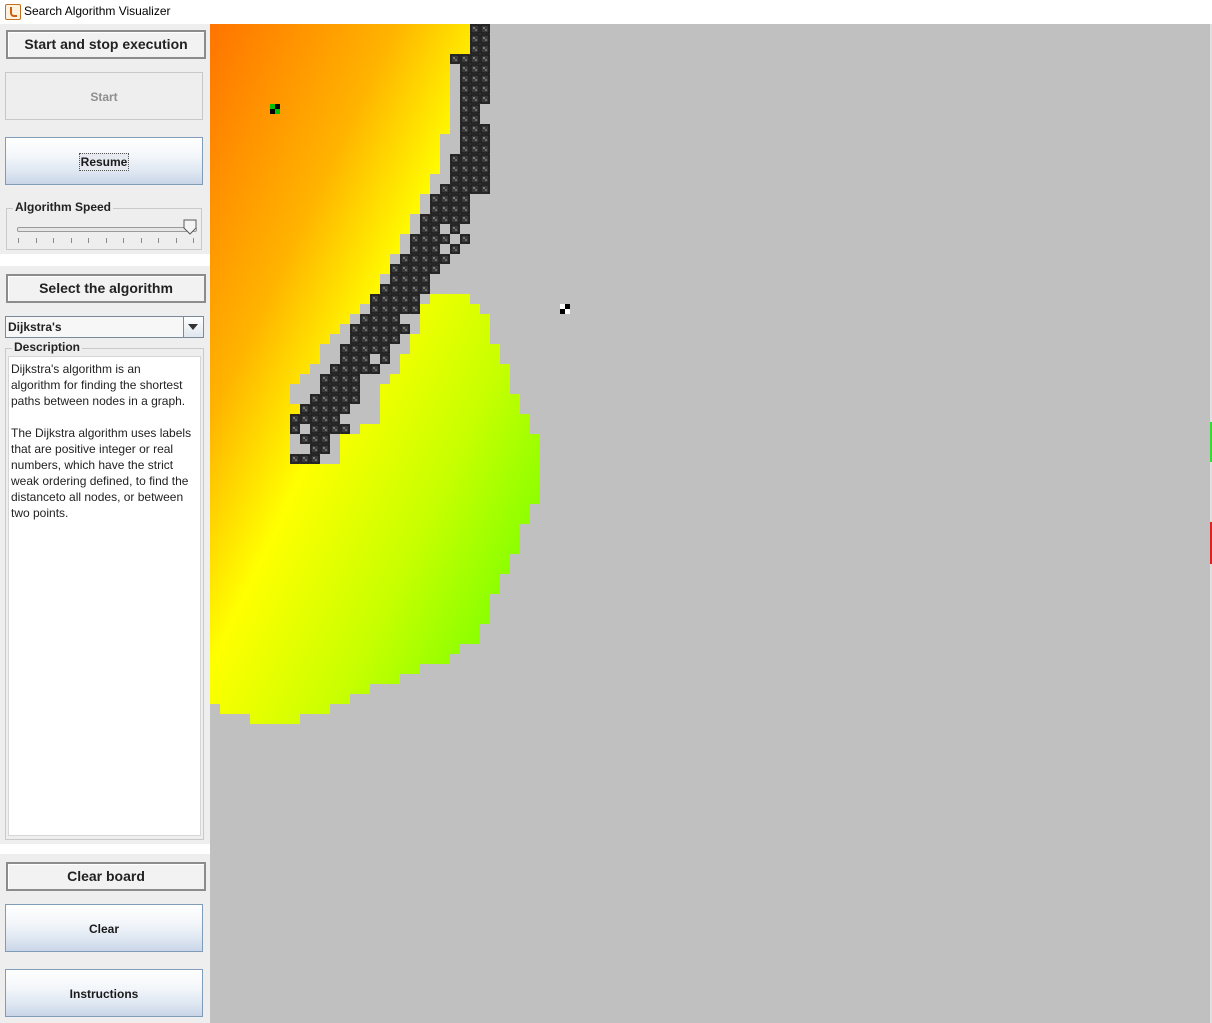 The image size is (1212, 1023). What do you see at coordinates (104, 928) in the screenshot?
I see `clear-button: Clear` at bounding box center [104, 928].